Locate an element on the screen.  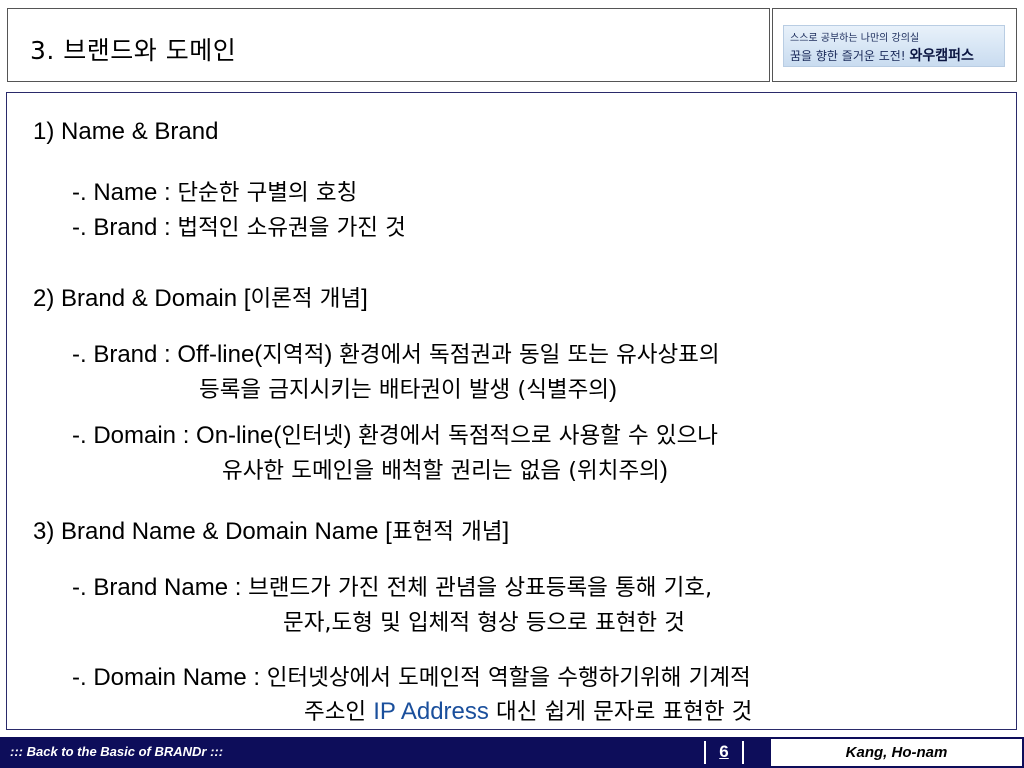
item-line2-paren: 위치주의 is located at coordinates (618, 471).